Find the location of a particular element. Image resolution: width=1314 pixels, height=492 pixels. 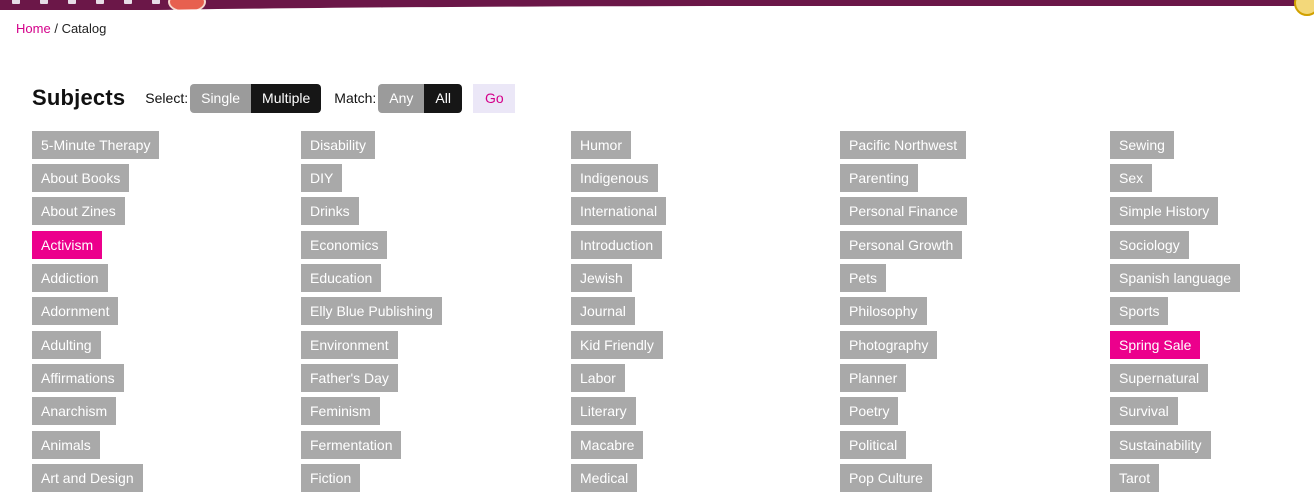

subject-tag: Introduction is located at coordinates (617, 245).